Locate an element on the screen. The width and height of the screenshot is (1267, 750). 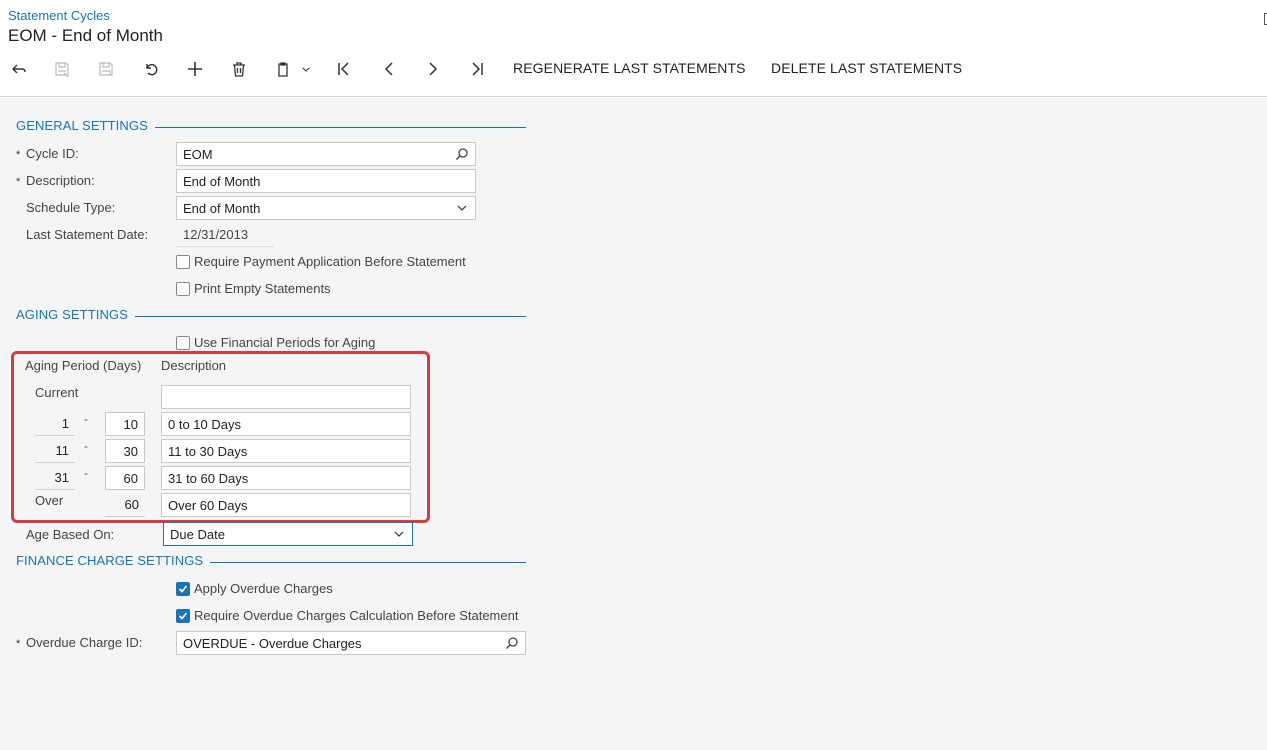
next-record-button is located at coordinates (433, 69).